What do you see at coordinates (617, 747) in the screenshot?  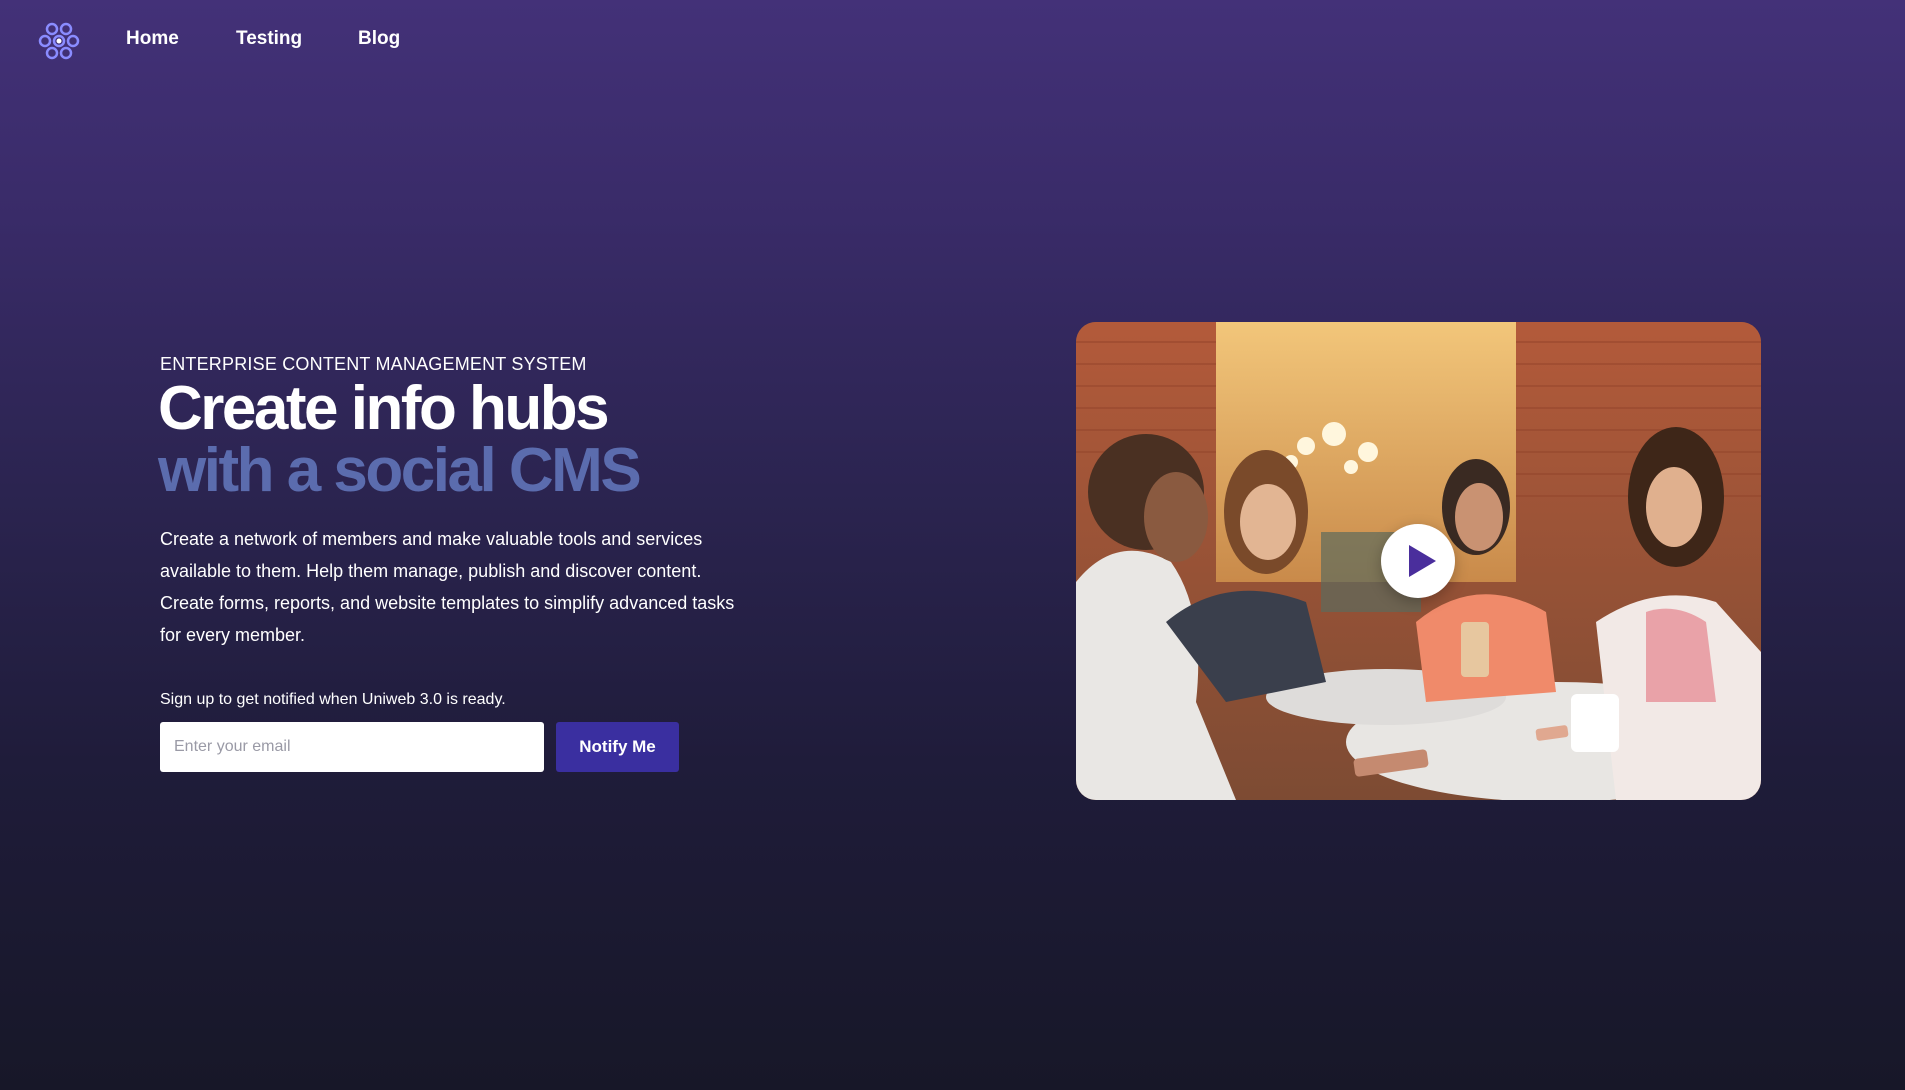 I see `notify-me-button: Notify Me` at bounding box center [617, 747].